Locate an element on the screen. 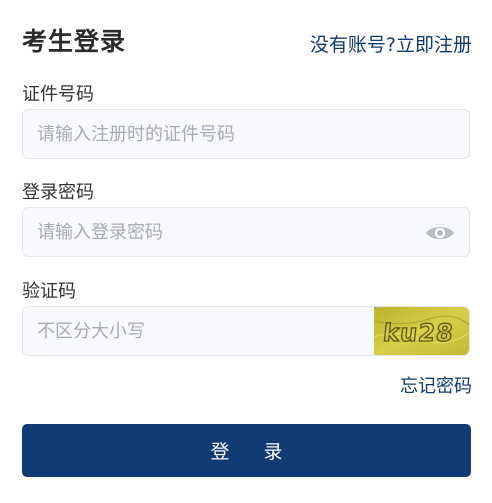  eye-icon is located at coordinates (440, 233).